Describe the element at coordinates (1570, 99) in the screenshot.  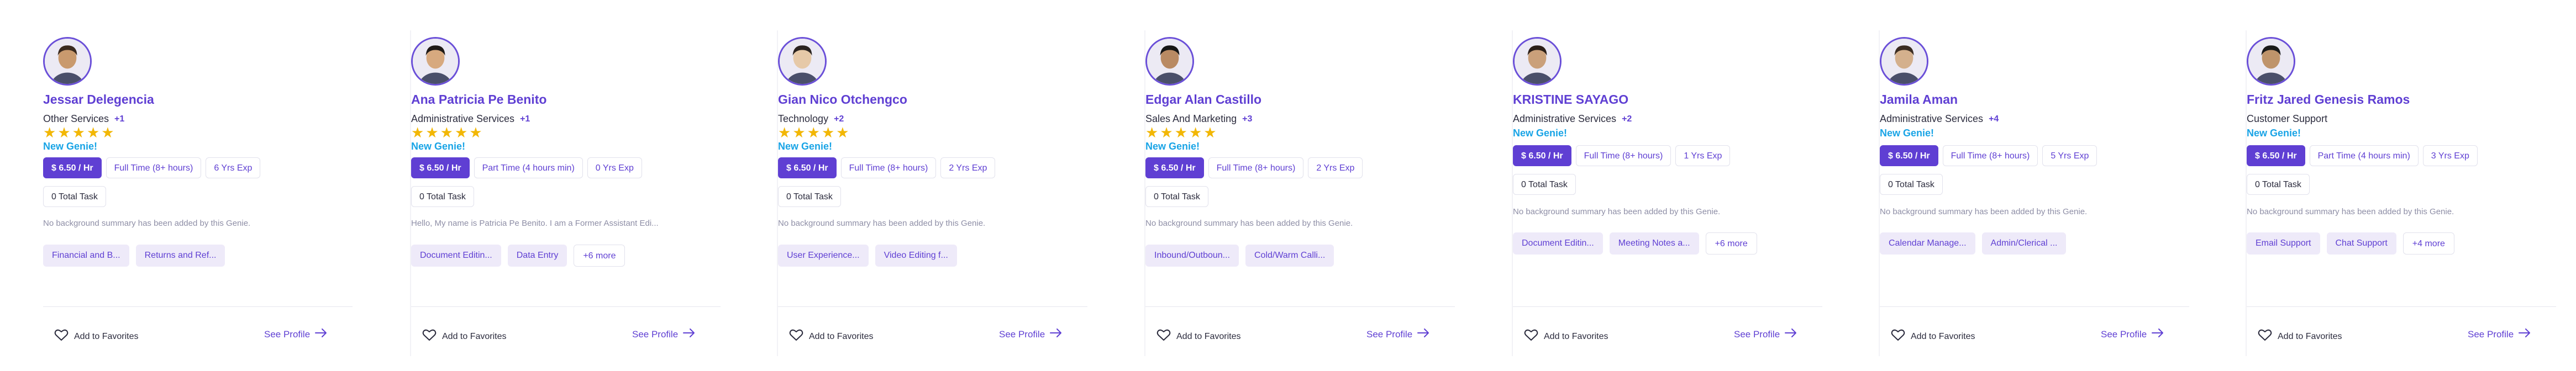
I see `genie-name: KRISTINE SAYAGO` at that location.